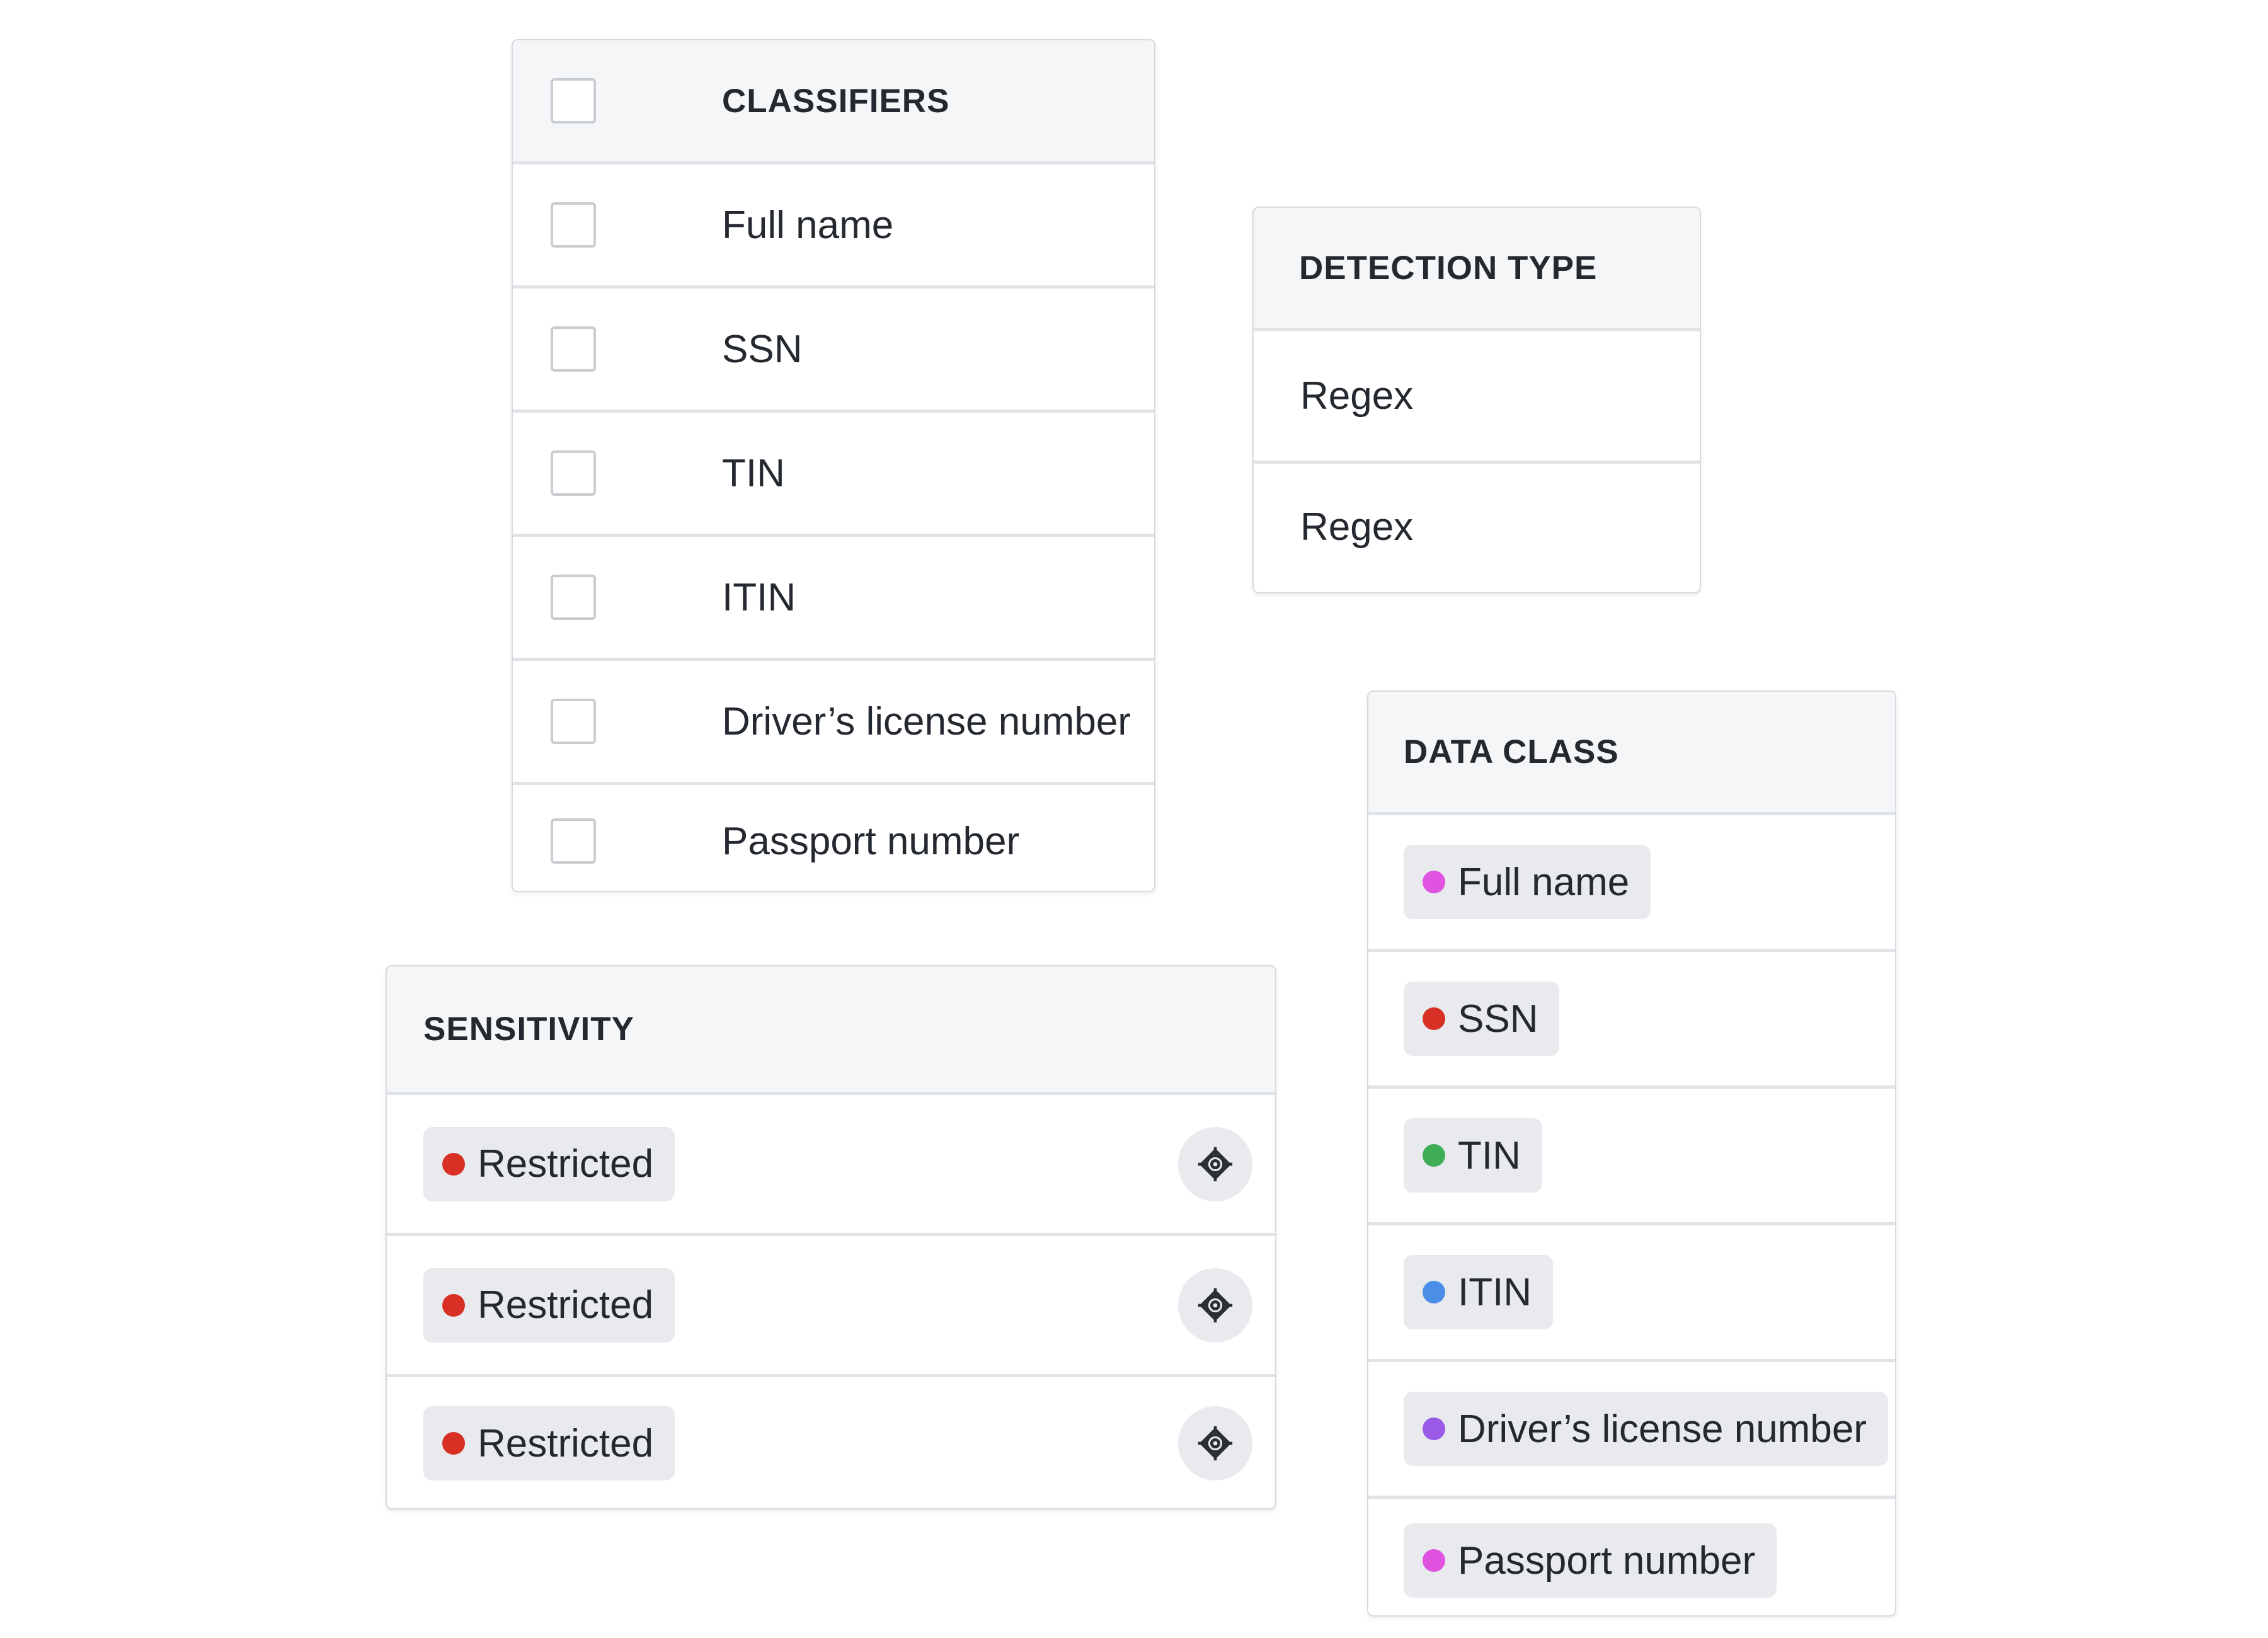 This screenshot has width=2268, height=1638. Describe the element at coordinates (1631, 1293) in the screenshot. I see `data-class-row: ITIN` at that location.